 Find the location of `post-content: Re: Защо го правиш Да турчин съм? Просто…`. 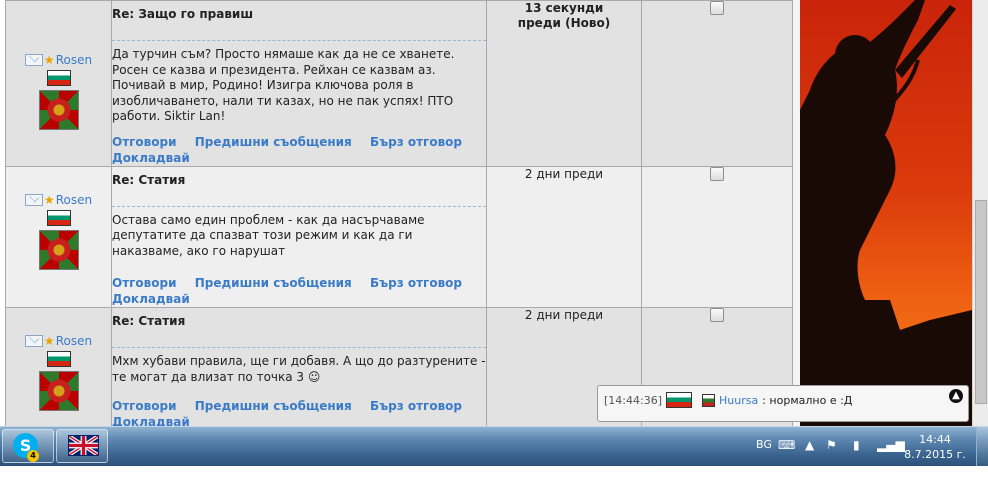

post-content: Re: Защо го правиш Да турчин съм? Просто… is located at coordinates (299, 83).